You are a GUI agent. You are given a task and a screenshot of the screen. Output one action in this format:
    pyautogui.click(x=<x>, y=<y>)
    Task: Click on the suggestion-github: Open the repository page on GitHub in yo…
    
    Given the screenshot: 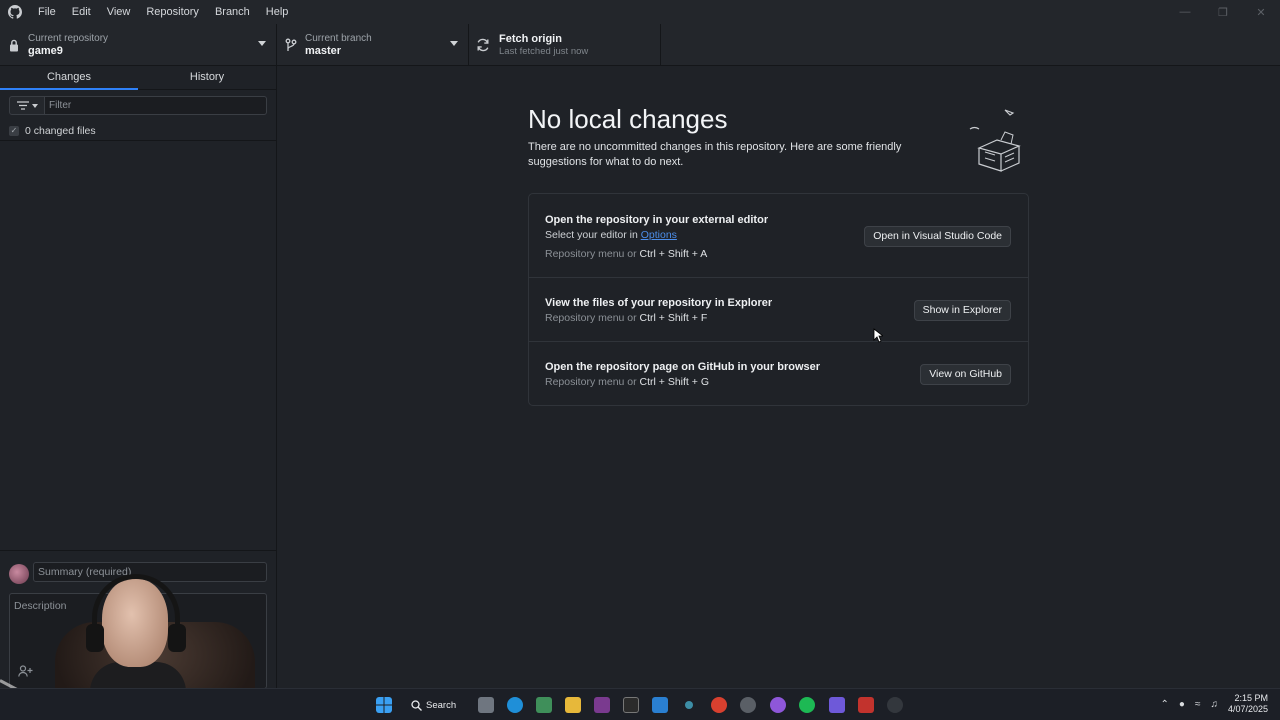 What is the action you would take?
    pyautogui.click(x=778, y=374)
    